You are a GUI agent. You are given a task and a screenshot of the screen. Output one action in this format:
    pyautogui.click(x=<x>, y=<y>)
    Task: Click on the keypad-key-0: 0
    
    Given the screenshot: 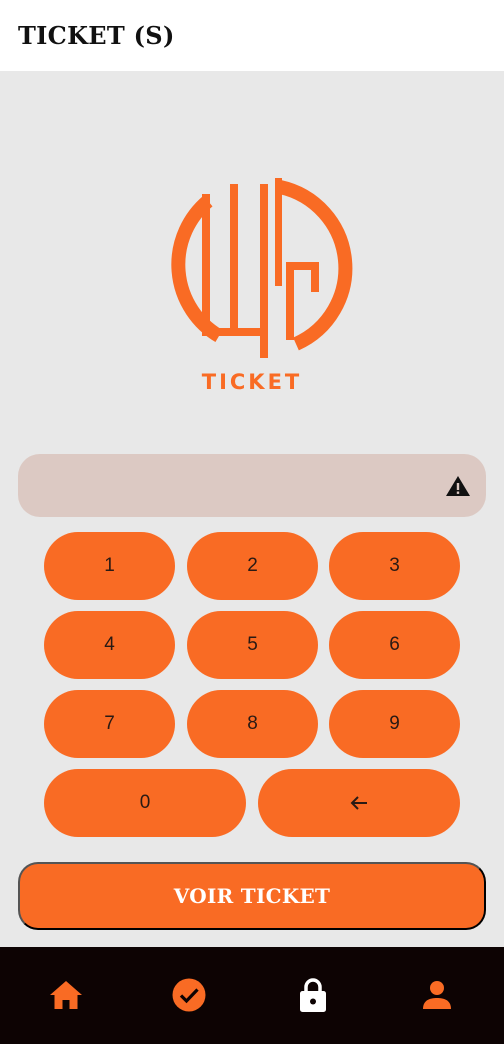 What is the action you would take?
    pyautogui.click(x=145, y=803)
    